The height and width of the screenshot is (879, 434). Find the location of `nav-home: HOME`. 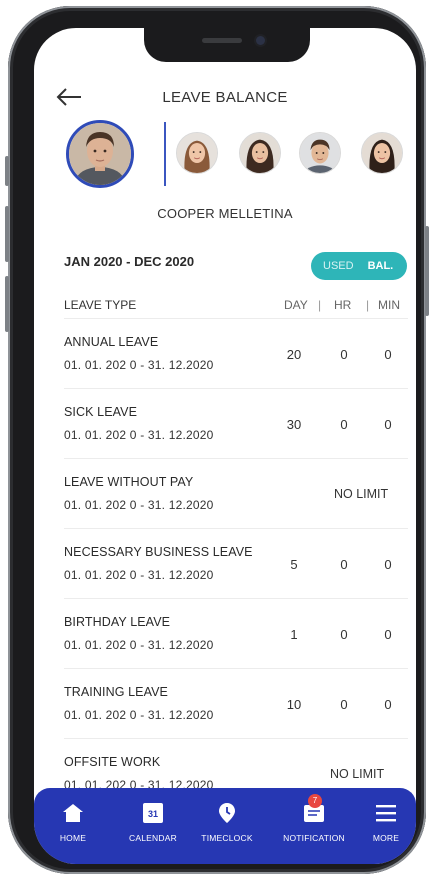

nav-home: HOME is located at coordinates (73, 821).